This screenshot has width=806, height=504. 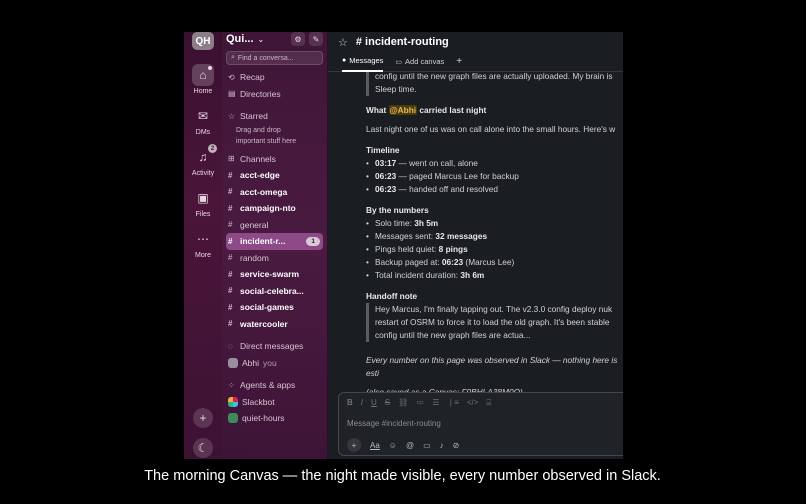 I want to click on item-value: 8 pings, so click(x=453, y=249).